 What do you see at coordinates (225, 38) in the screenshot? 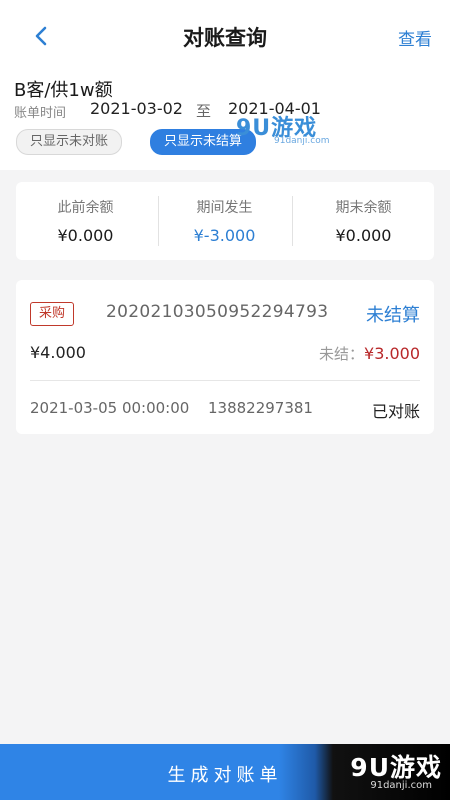
I see `page-title: 对账查询` at bounding box center [225, 38].